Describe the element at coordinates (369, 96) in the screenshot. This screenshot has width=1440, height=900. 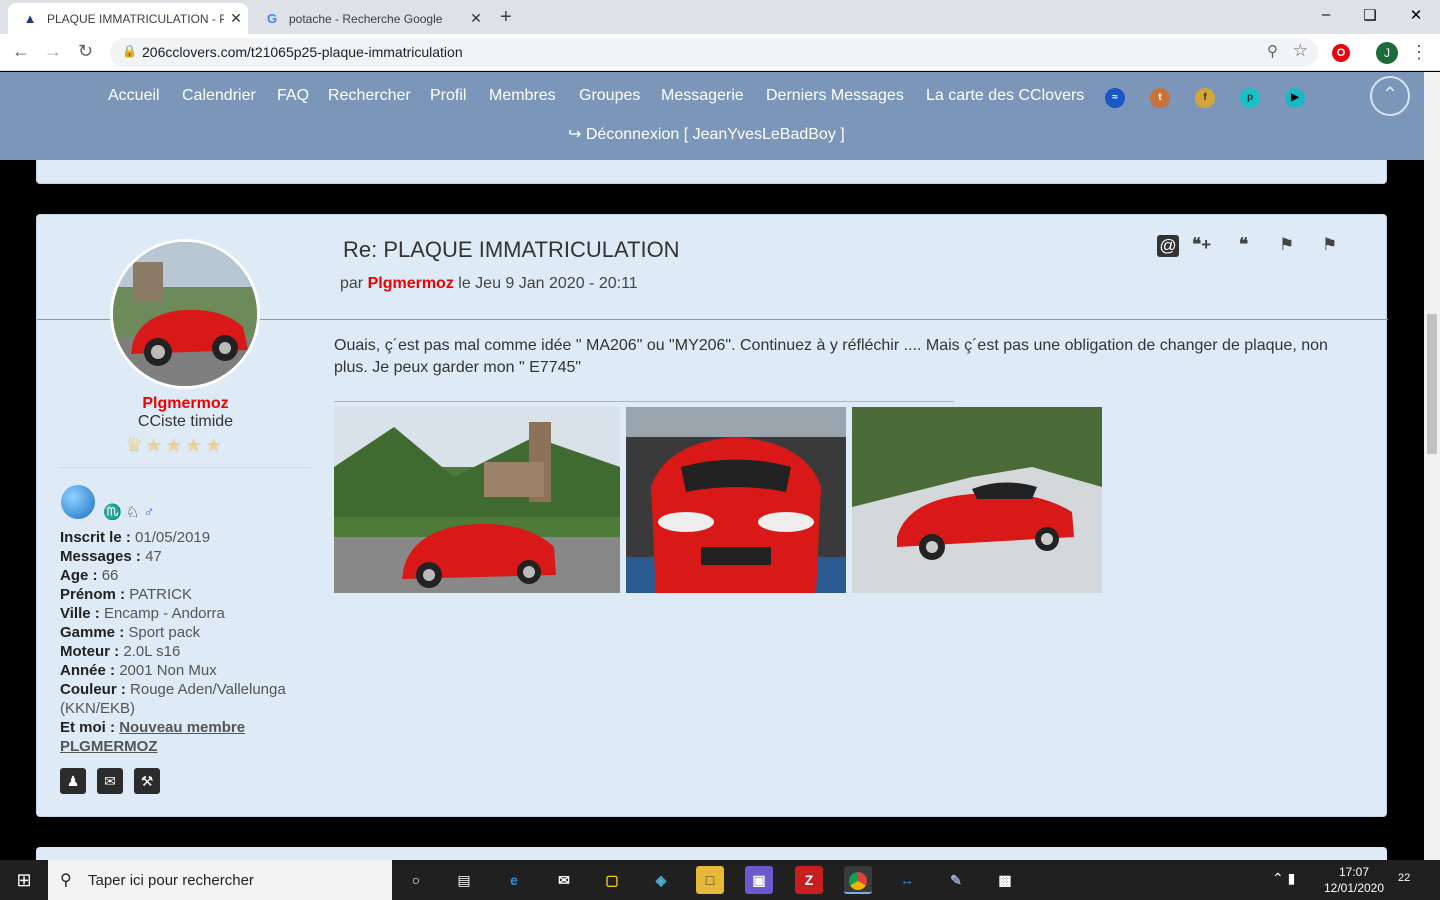
I see `nav-rechercher: Rechercher` at that location.